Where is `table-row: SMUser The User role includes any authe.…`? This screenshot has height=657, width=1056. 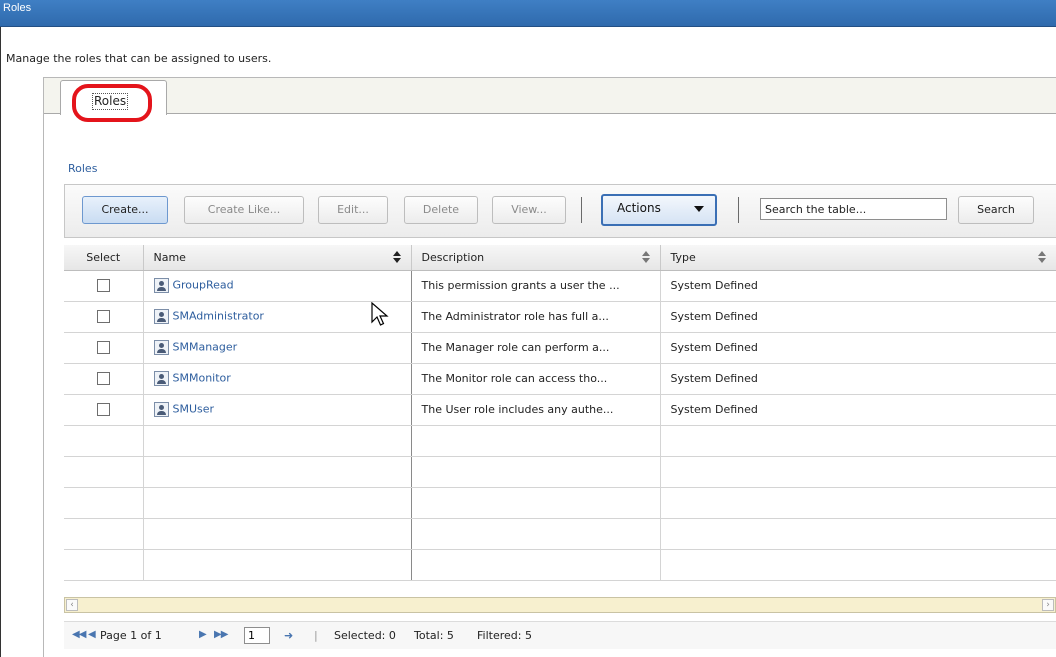 table-row: SMUser The User role includes any authe.… is located at coordinates (560, 410).